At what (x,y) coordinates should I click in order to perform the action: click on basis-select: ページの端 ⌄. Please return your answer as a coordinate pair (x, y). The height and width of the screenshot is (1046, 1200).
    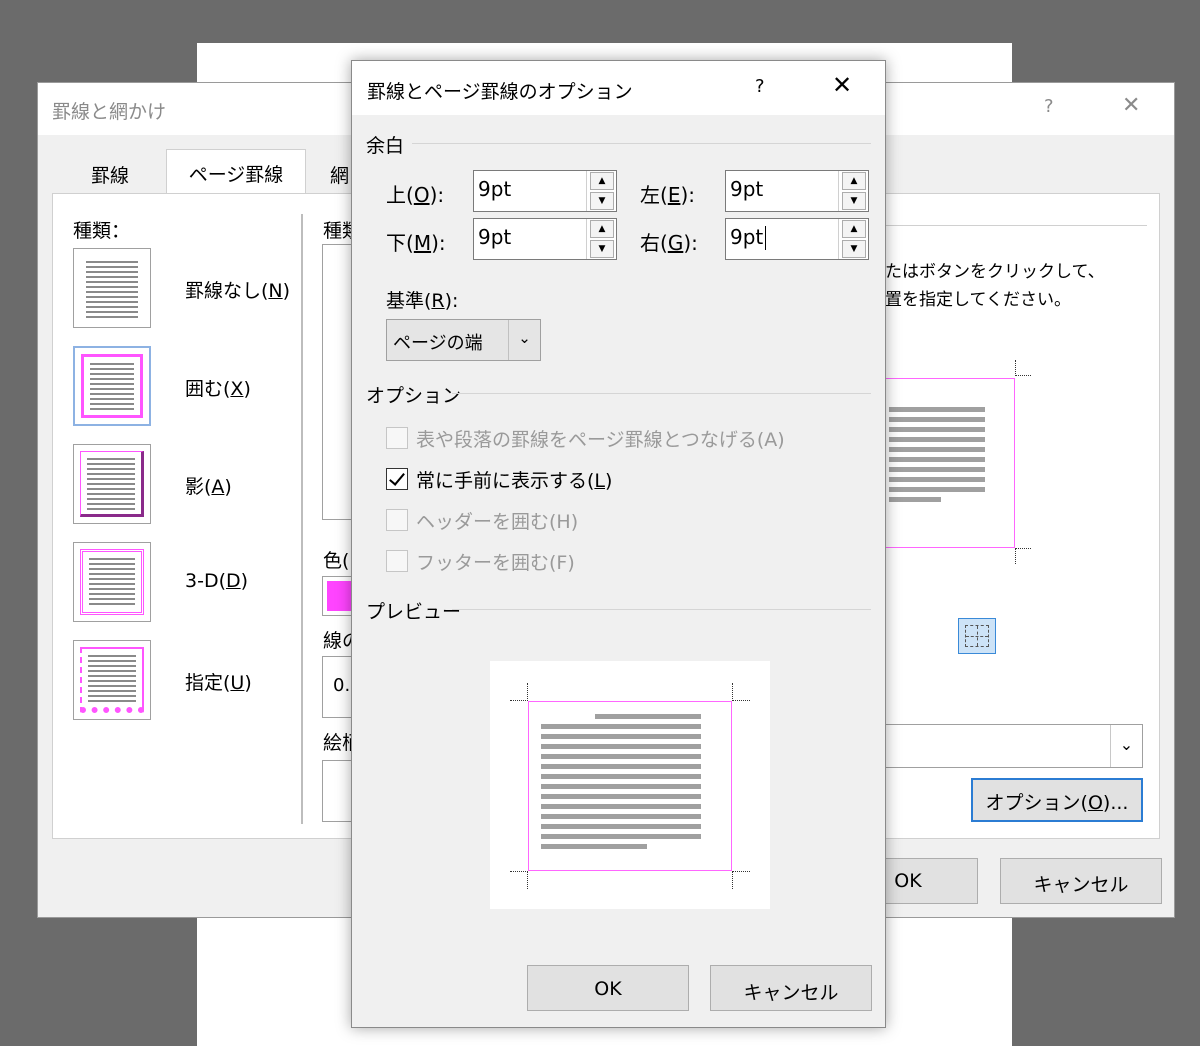
    Looking at the image, I should click on (463, 340).